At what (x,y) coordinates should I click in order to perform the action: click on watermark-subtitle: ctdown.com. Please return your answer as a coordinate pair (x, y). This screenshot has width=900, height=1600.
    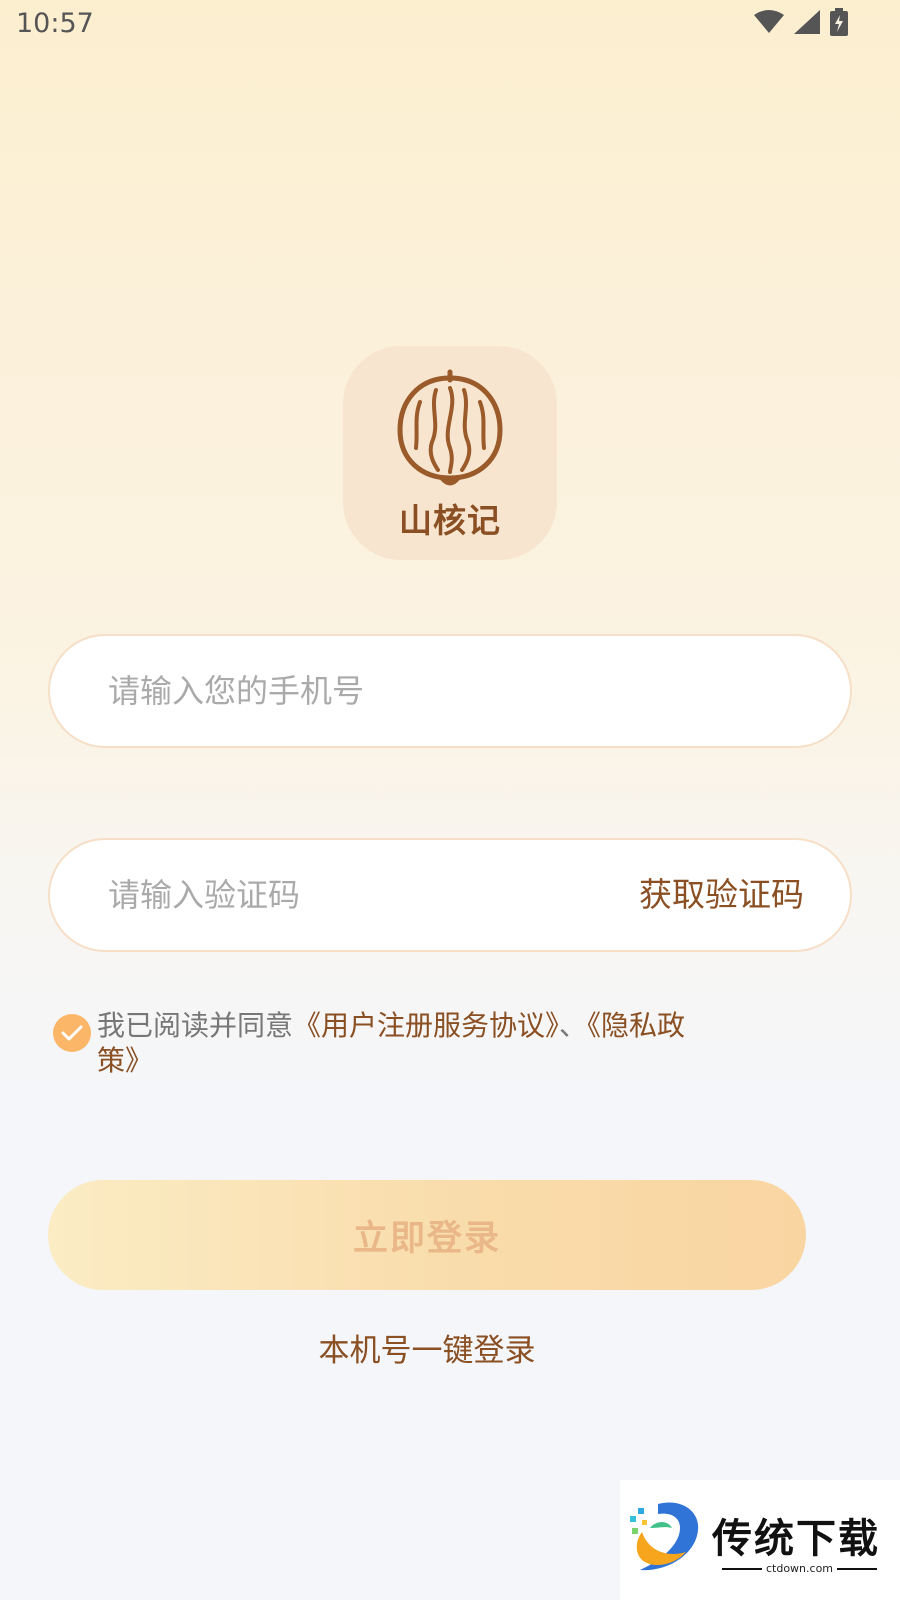
    Looking at the image, I should click on (799, 1568).